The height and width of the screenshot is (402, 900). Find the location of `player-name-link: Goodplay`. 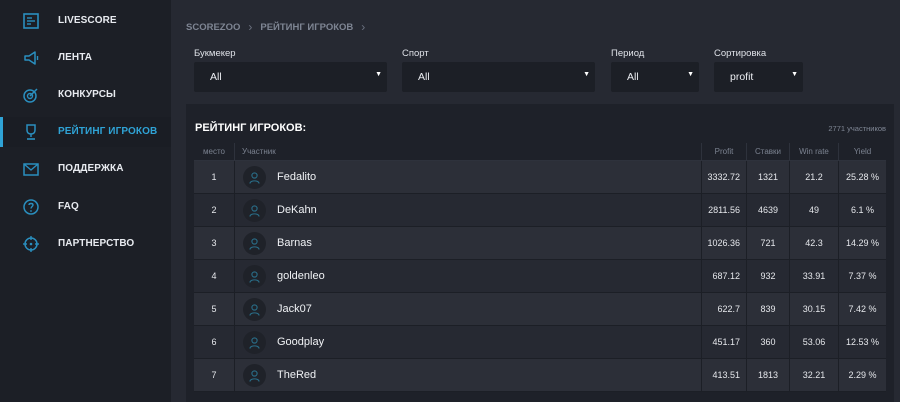

player-name-link: Goodplay is located at coordinates (300, 342).